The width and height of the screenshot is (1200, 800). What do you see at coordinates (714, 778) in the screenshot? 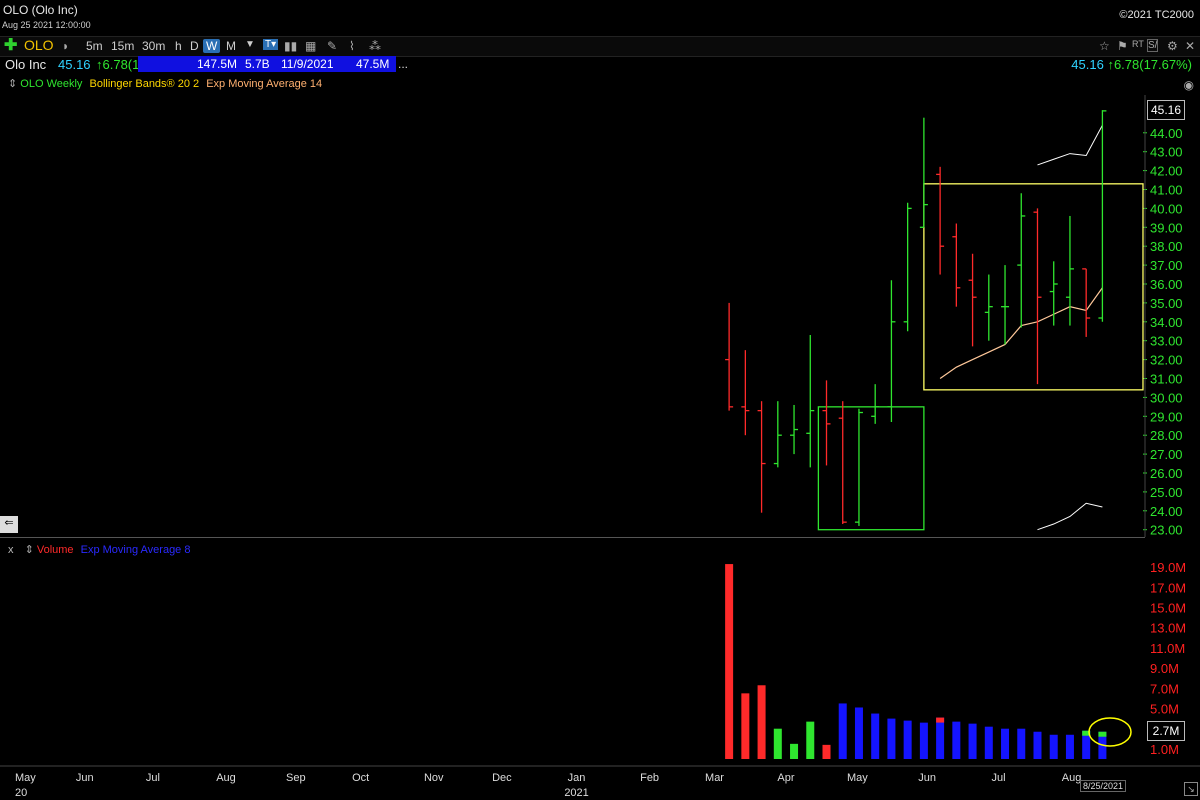
I see `month-label: Mar` at bounding box center [714, 778].